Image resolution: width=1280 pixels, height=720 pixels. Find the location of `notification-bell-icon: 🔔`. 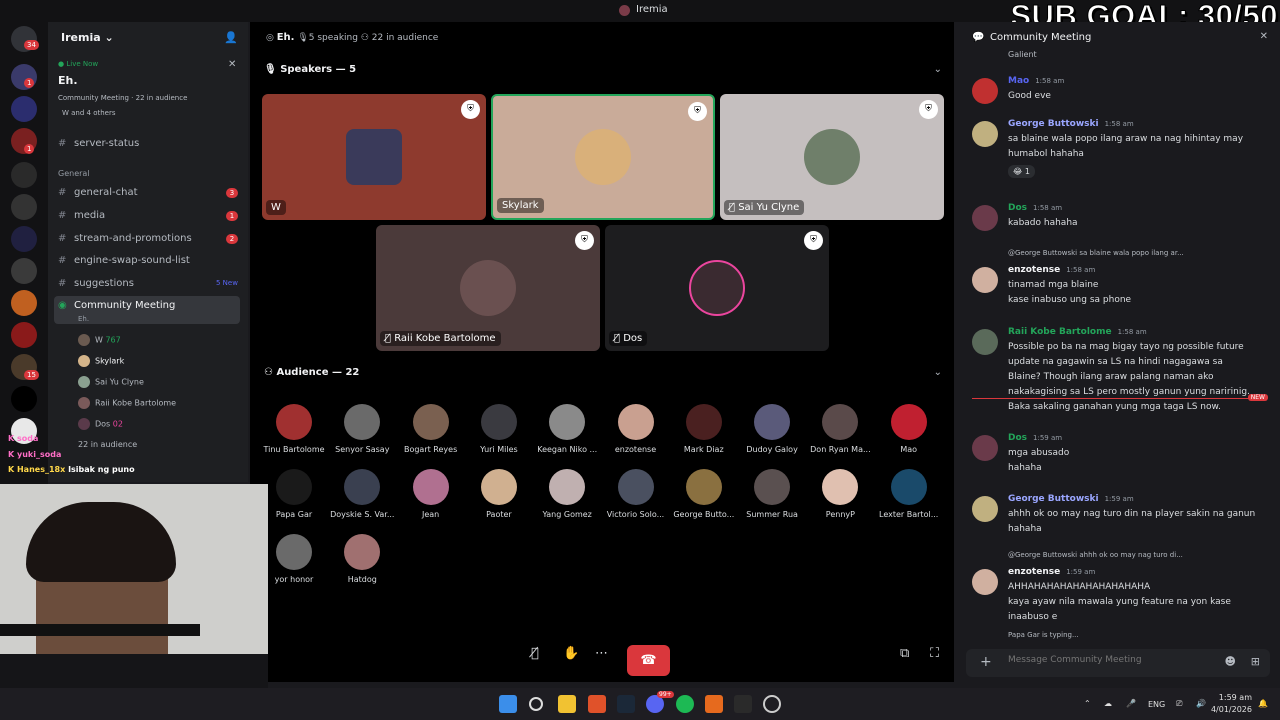

notification-bell-icon: 🔔 is located at coordinates (1263, 703).